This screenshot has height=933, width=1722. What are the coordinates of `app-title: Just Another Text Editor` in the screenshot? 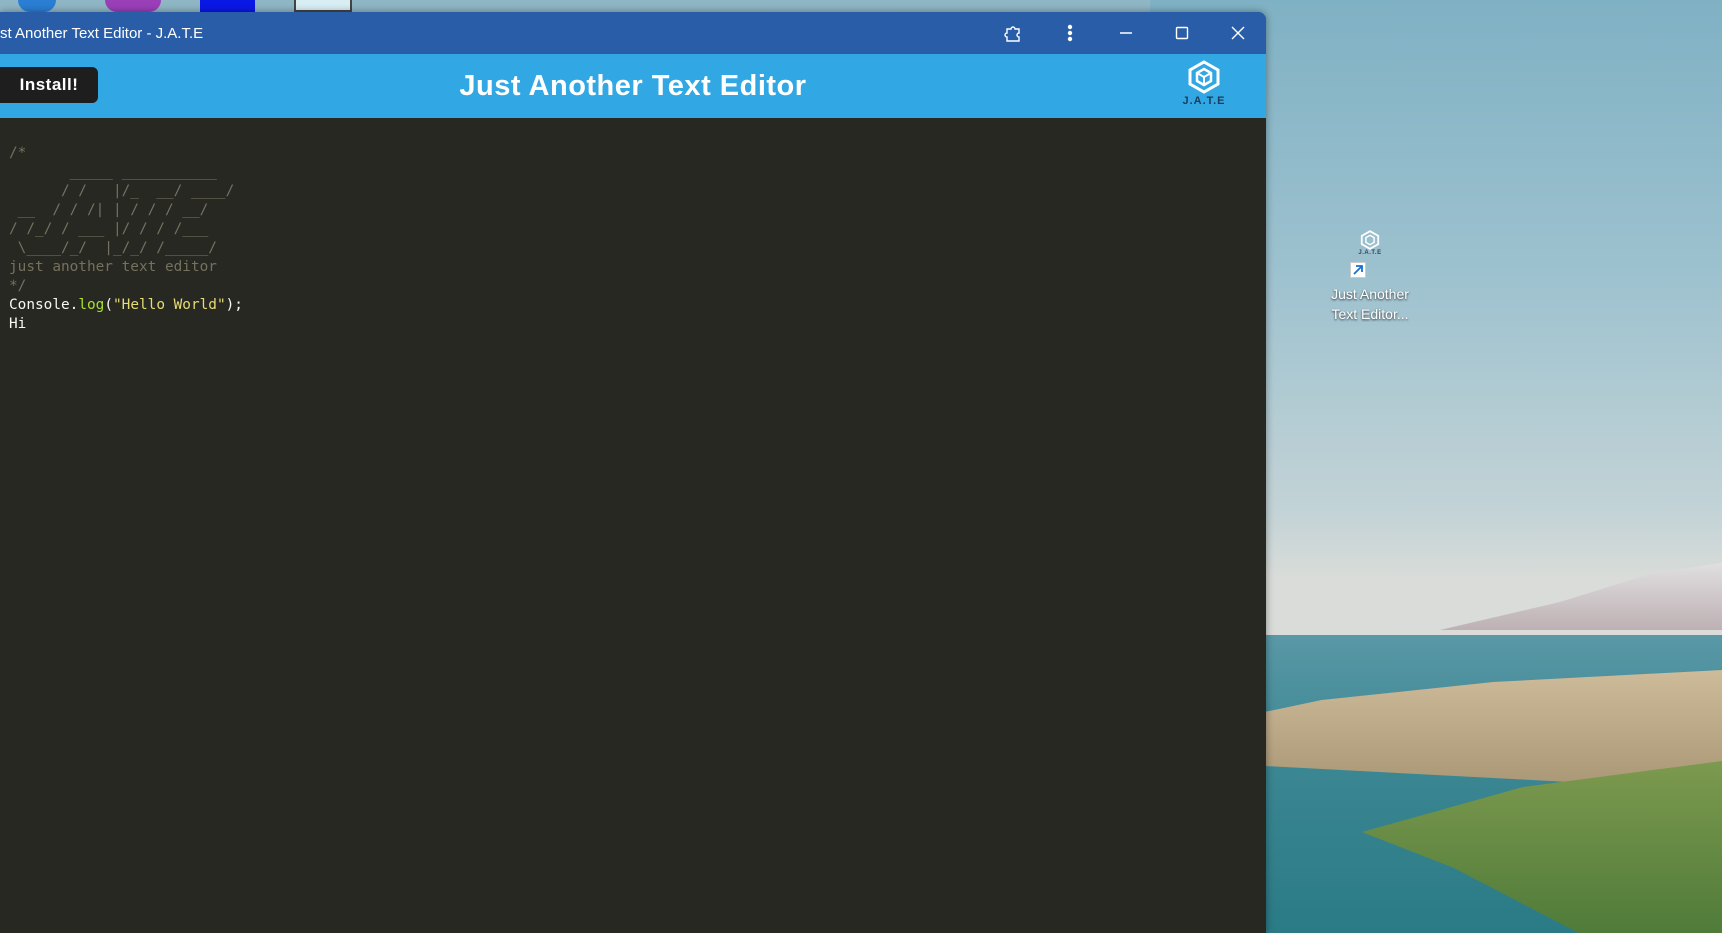 It's located at (633, 85).